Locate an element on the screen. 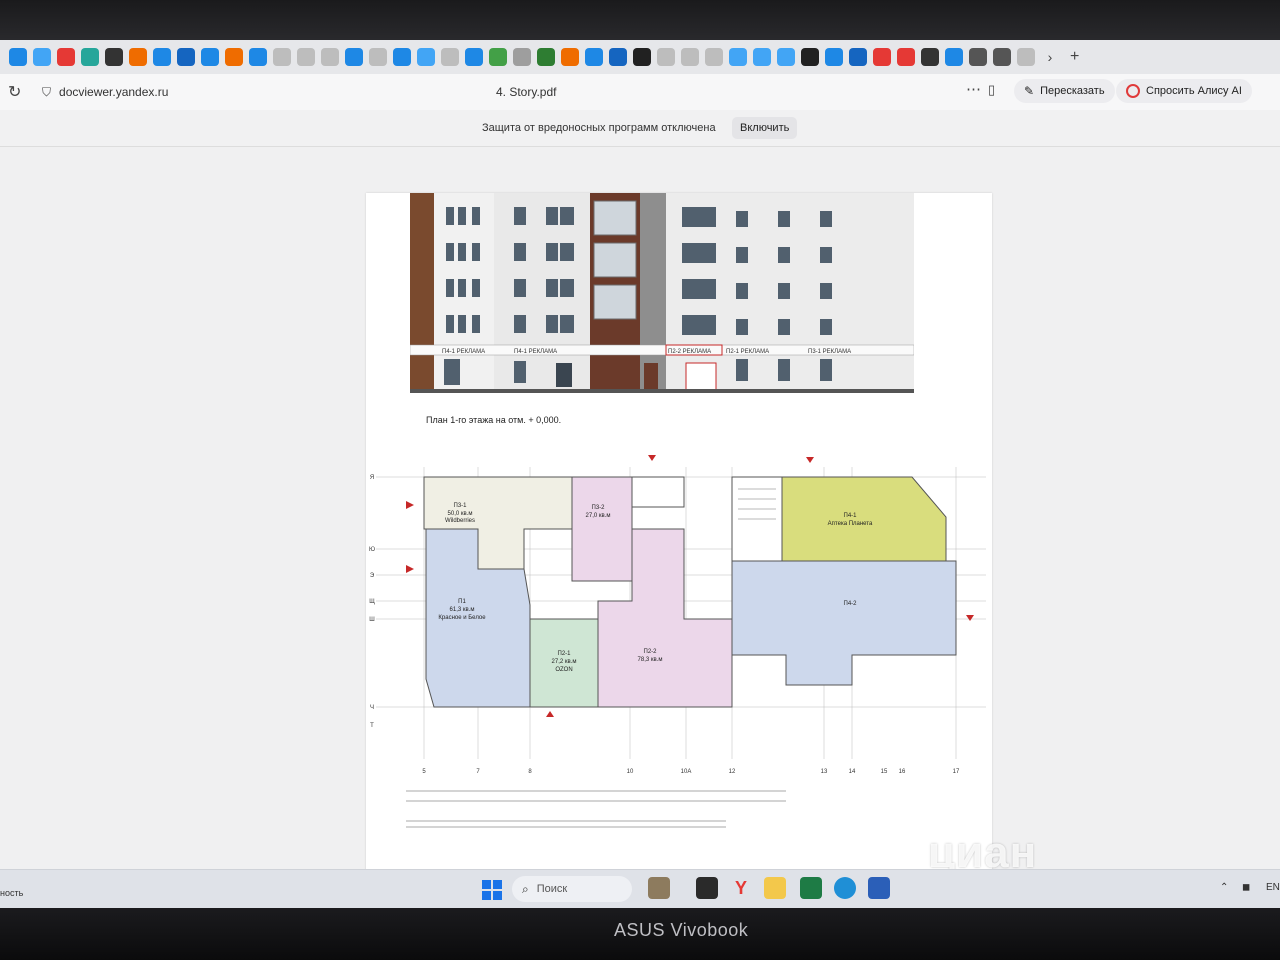  yandex-browser-icon: Y is located at coordinates (741, 888).